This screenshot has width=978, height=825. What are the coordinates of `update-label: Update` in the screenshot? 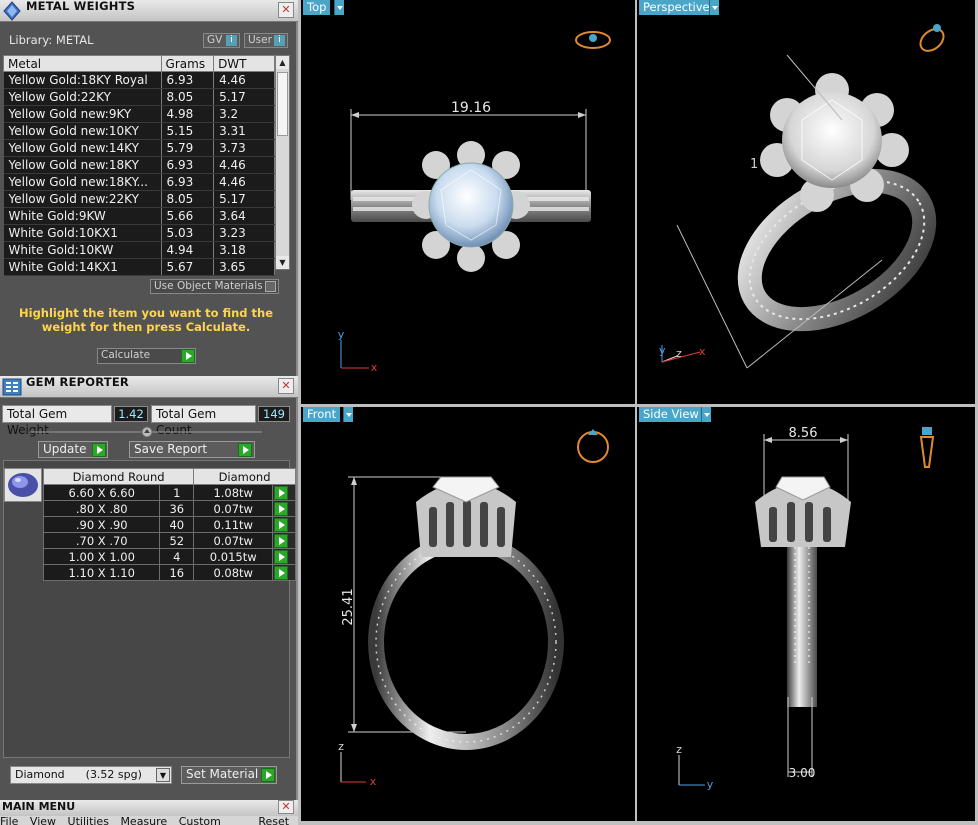 It's located at (65, 449).